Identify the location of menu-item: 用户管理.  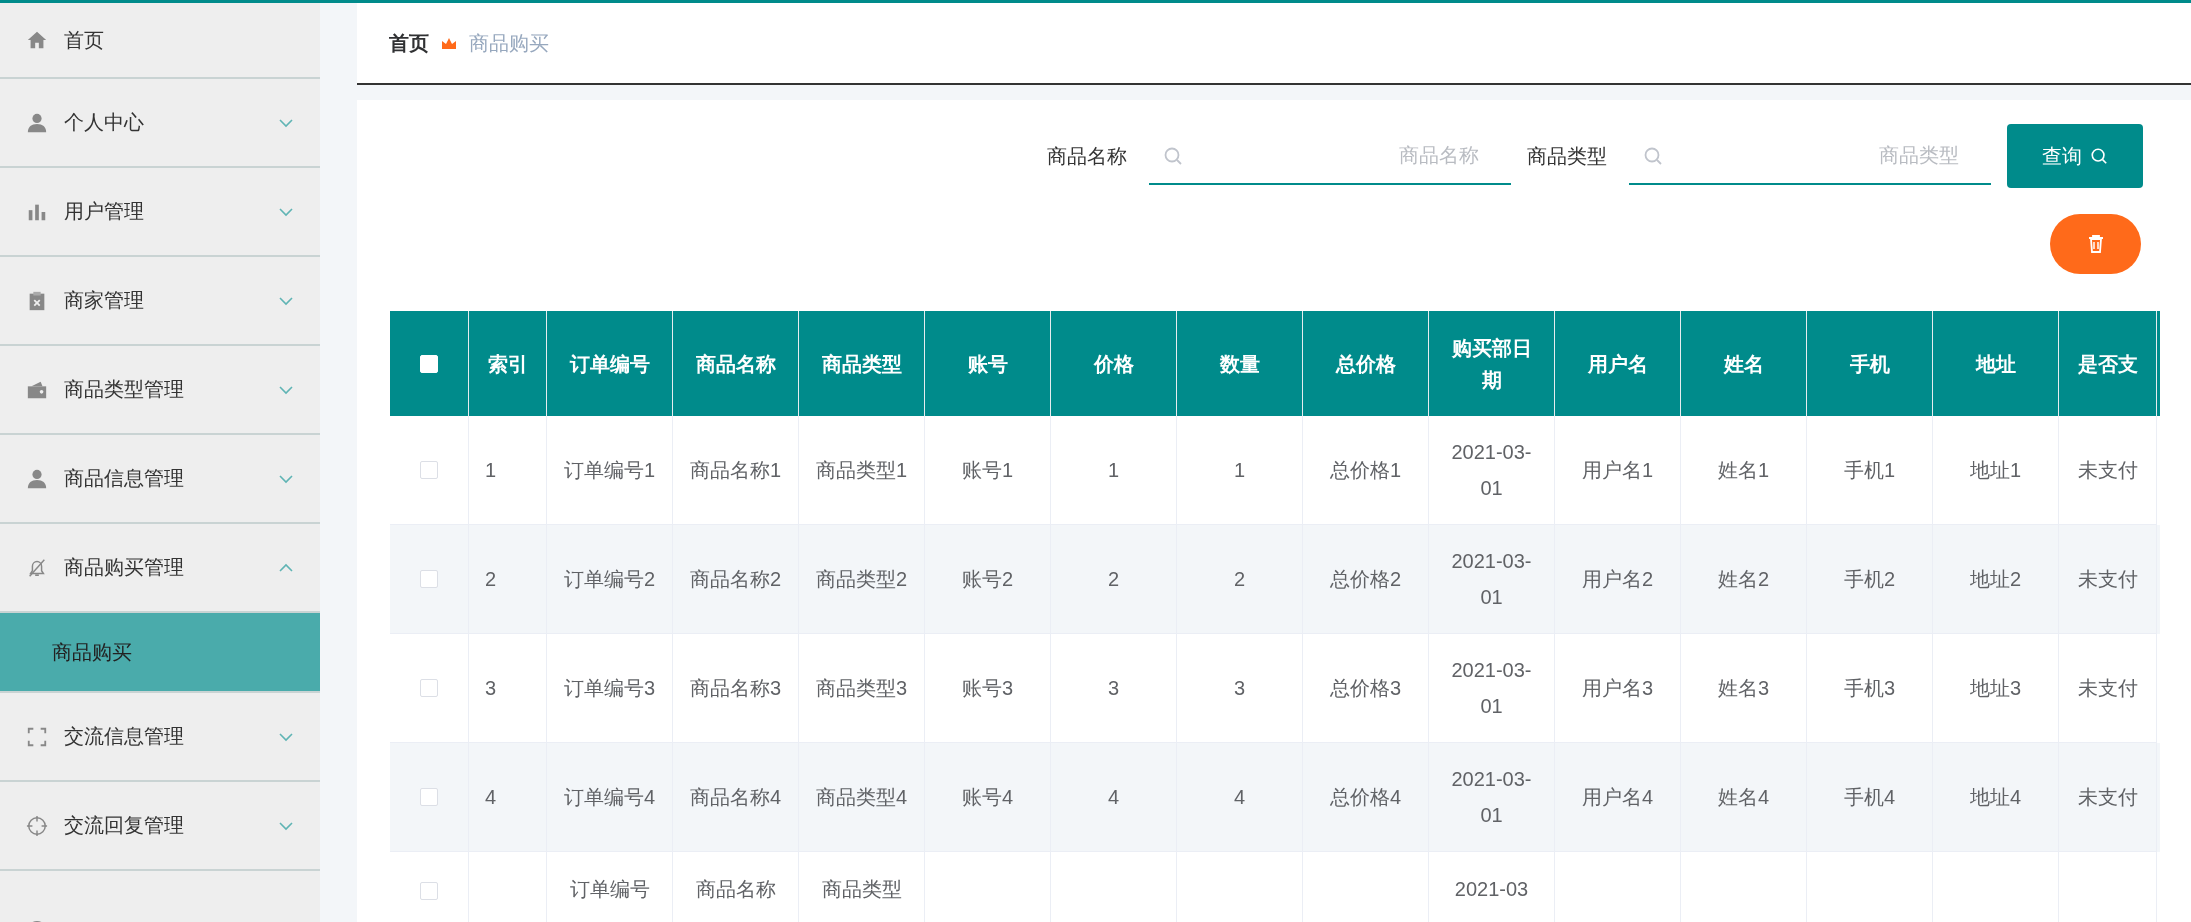
(160, 212).